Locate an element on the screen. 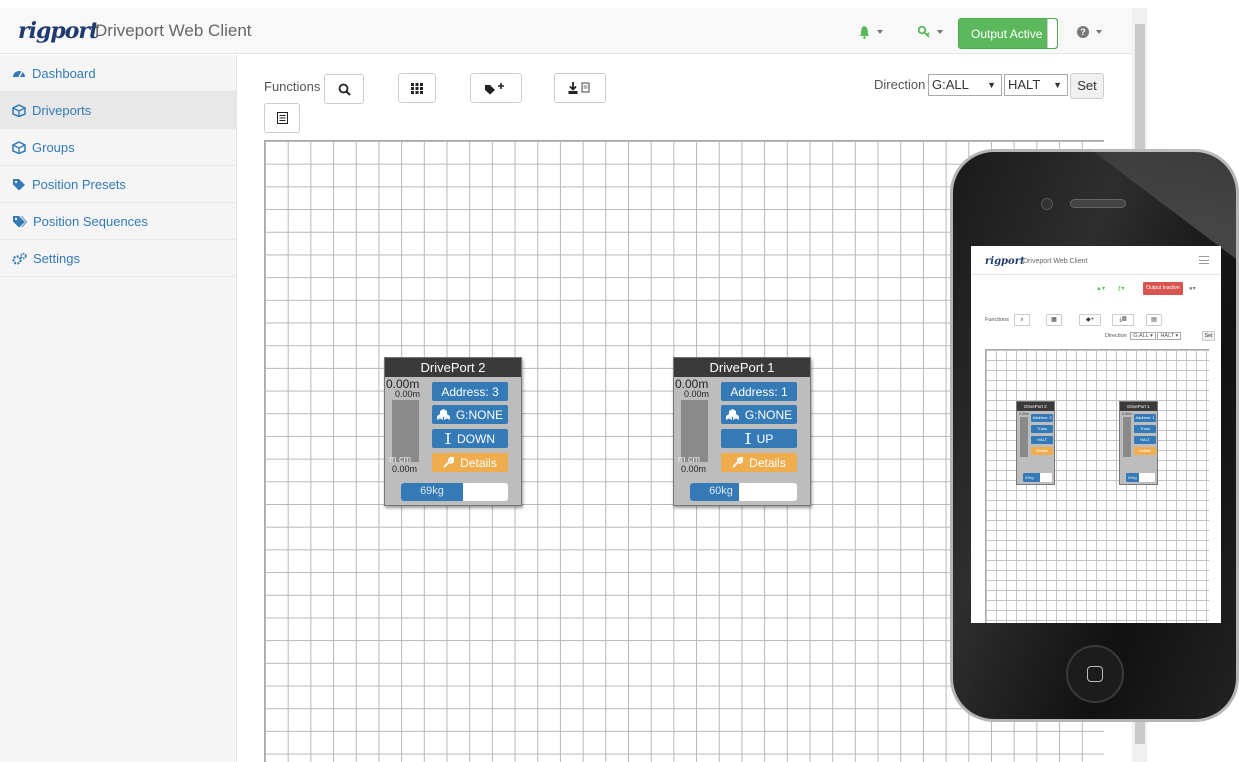 The width and height of the screenshot is (1239, 762). driveport-title: DrivePort 1 is located at coordinates (742, 367).